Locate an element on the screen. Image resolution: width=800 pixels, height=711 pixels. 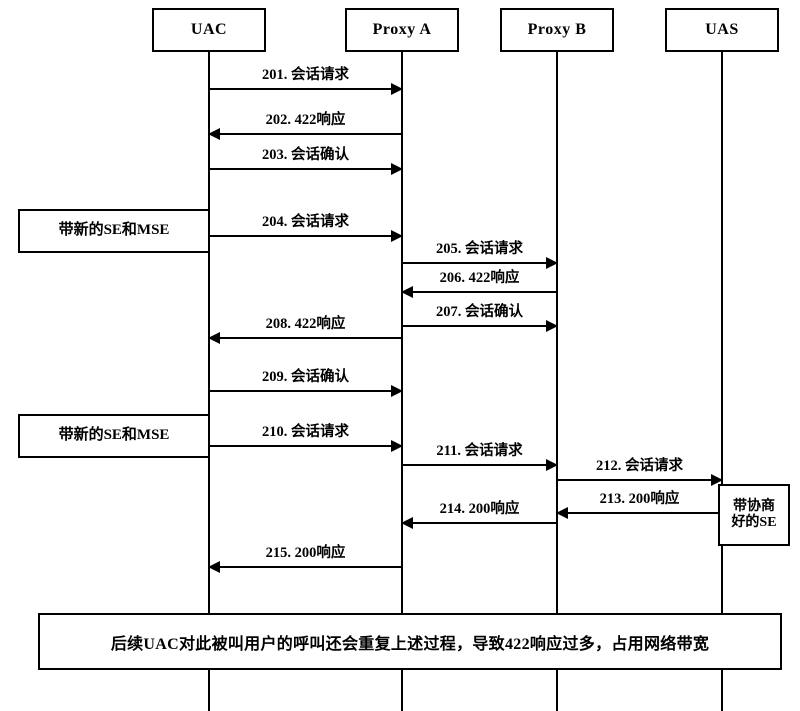
message-label: 211. 会话请求 is located at coordinates (479, 451).